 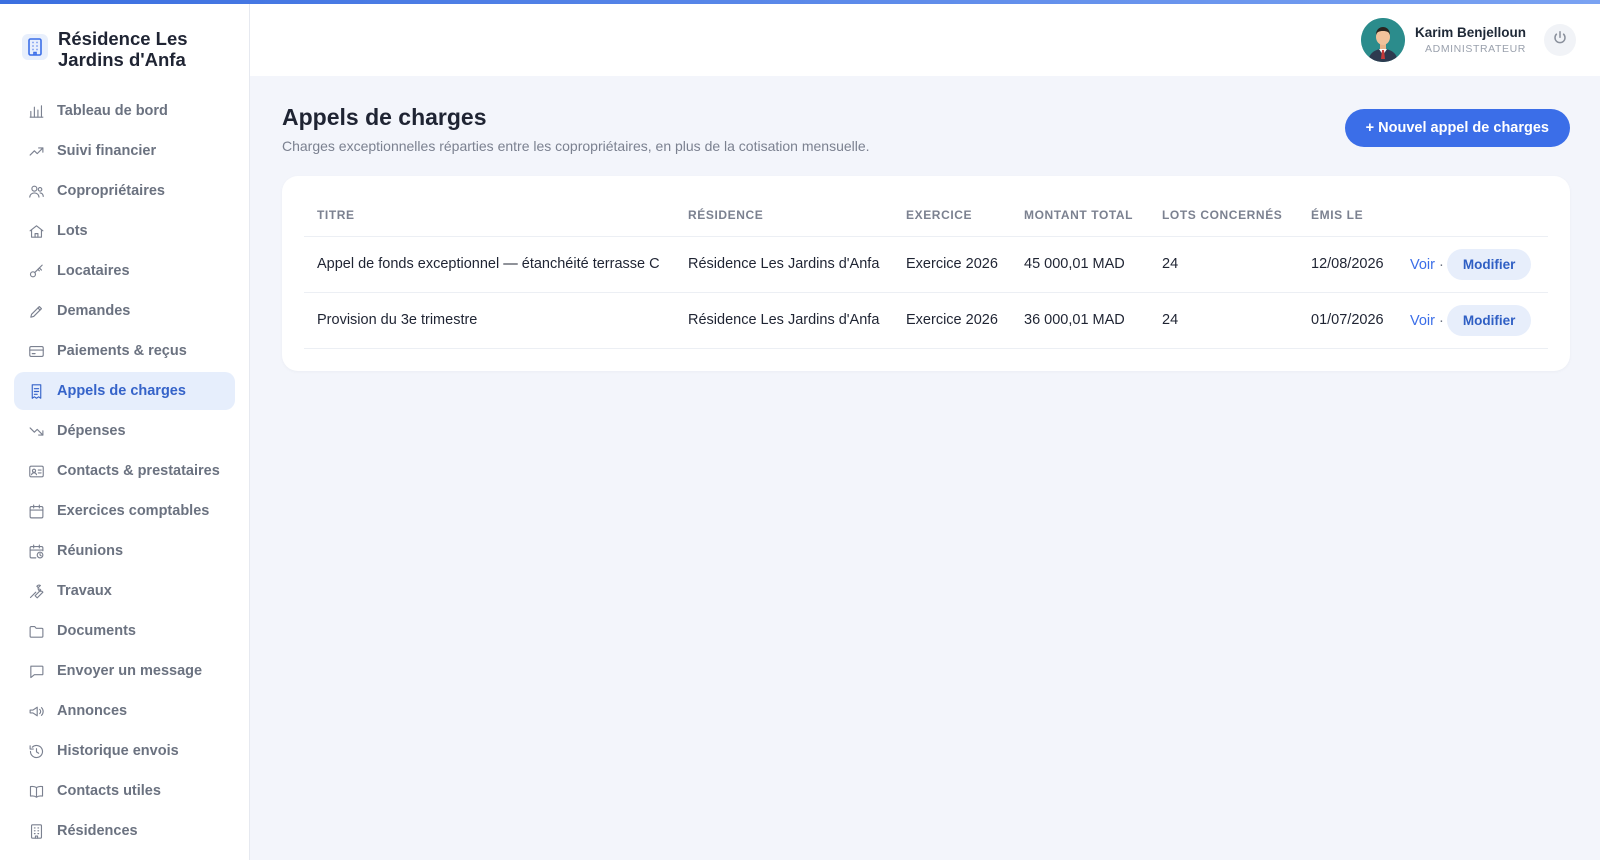 What do you see at coordinates (36, 271) in the screenshot?
I see `key-icon` at bounding box center [36, 271].